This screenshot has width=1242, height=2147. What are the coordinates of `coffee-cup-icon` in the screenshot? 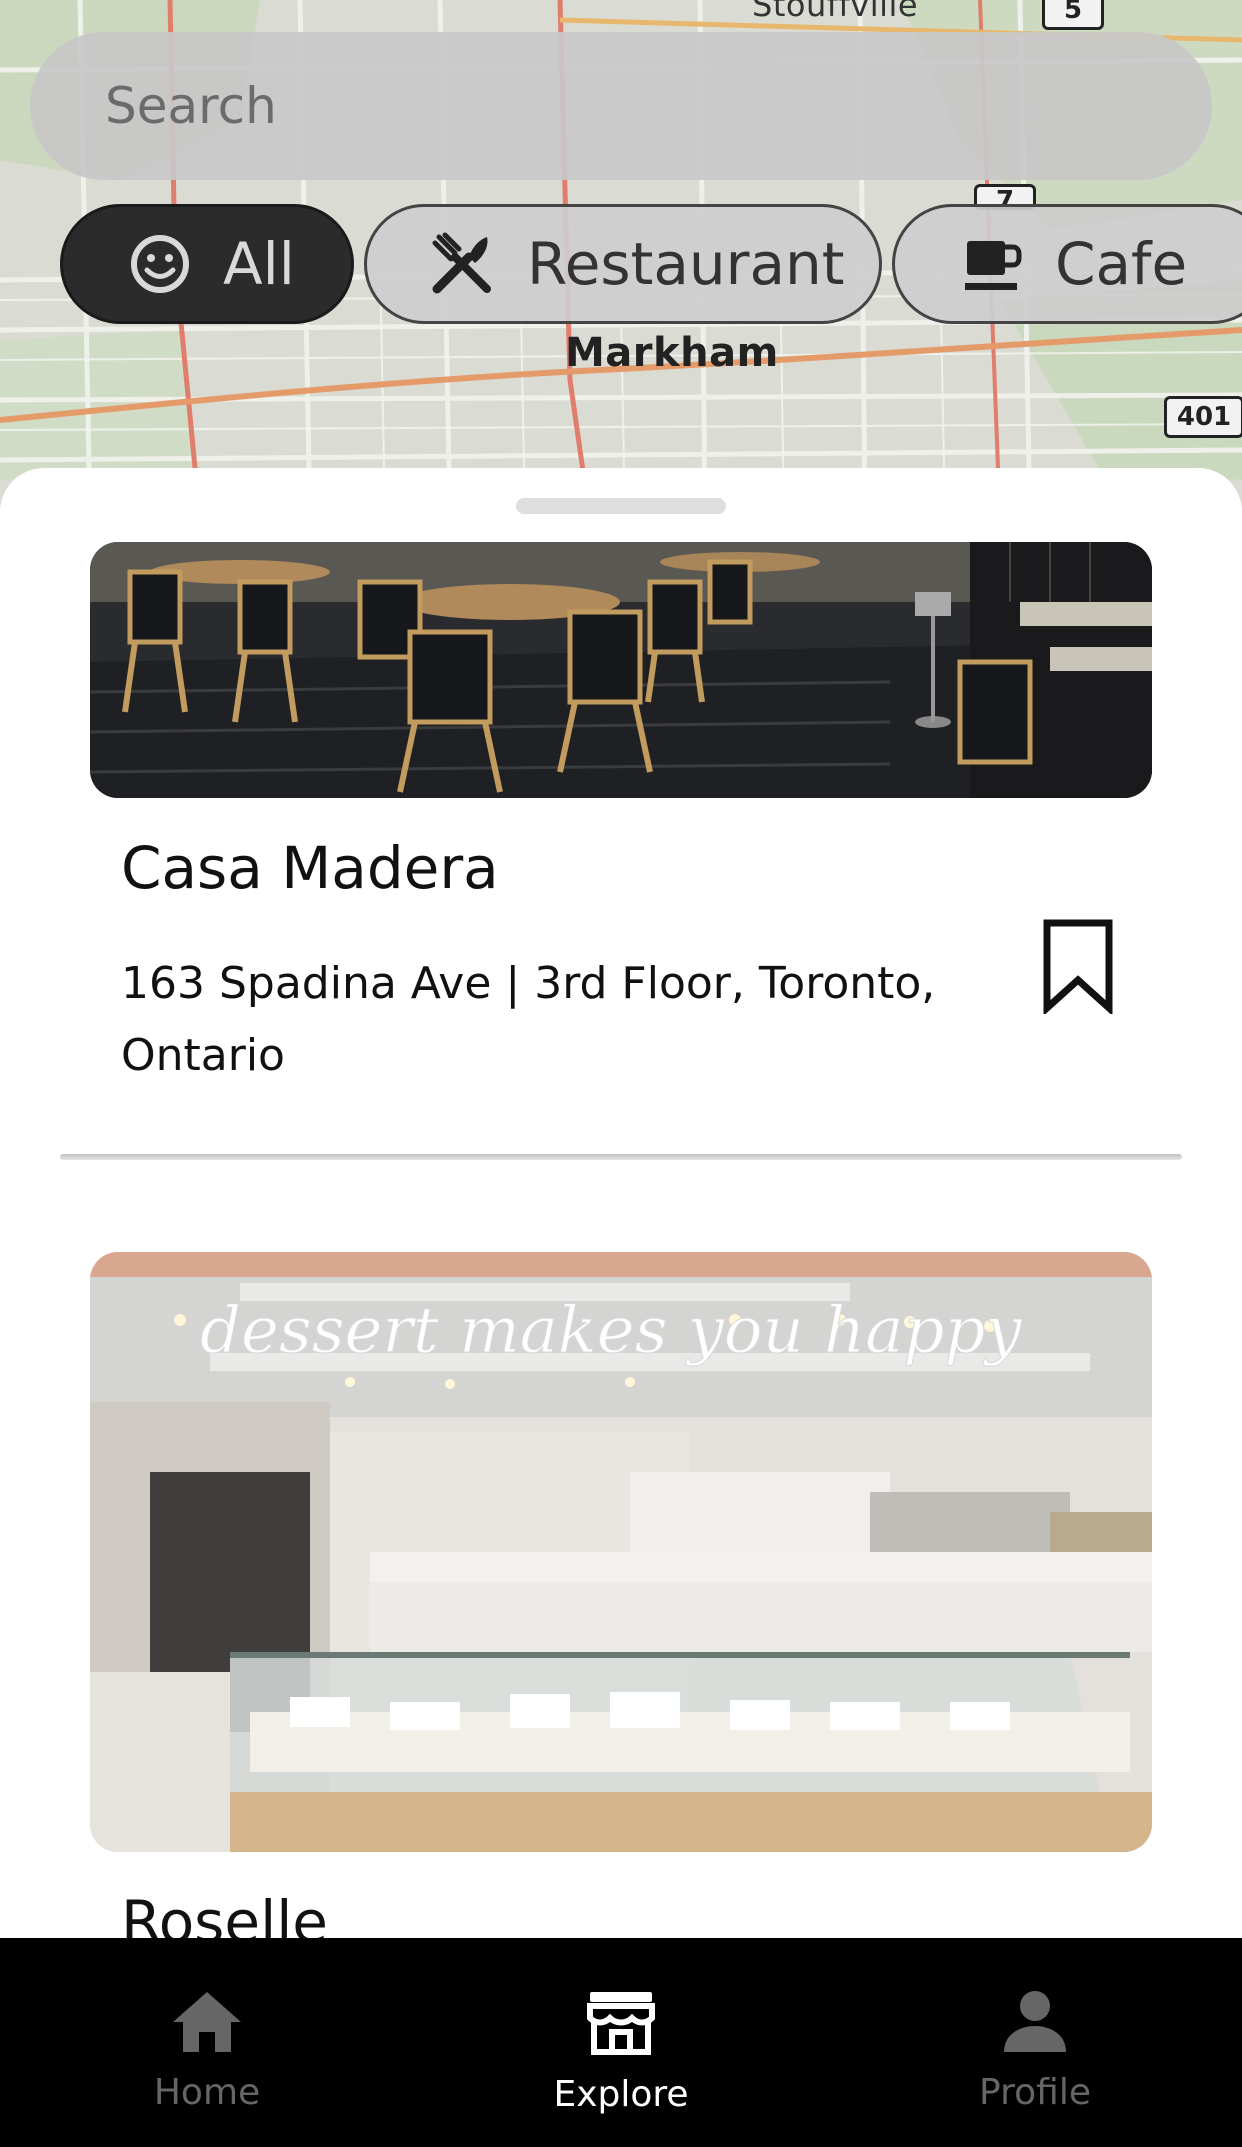 It's located at (992, 264).